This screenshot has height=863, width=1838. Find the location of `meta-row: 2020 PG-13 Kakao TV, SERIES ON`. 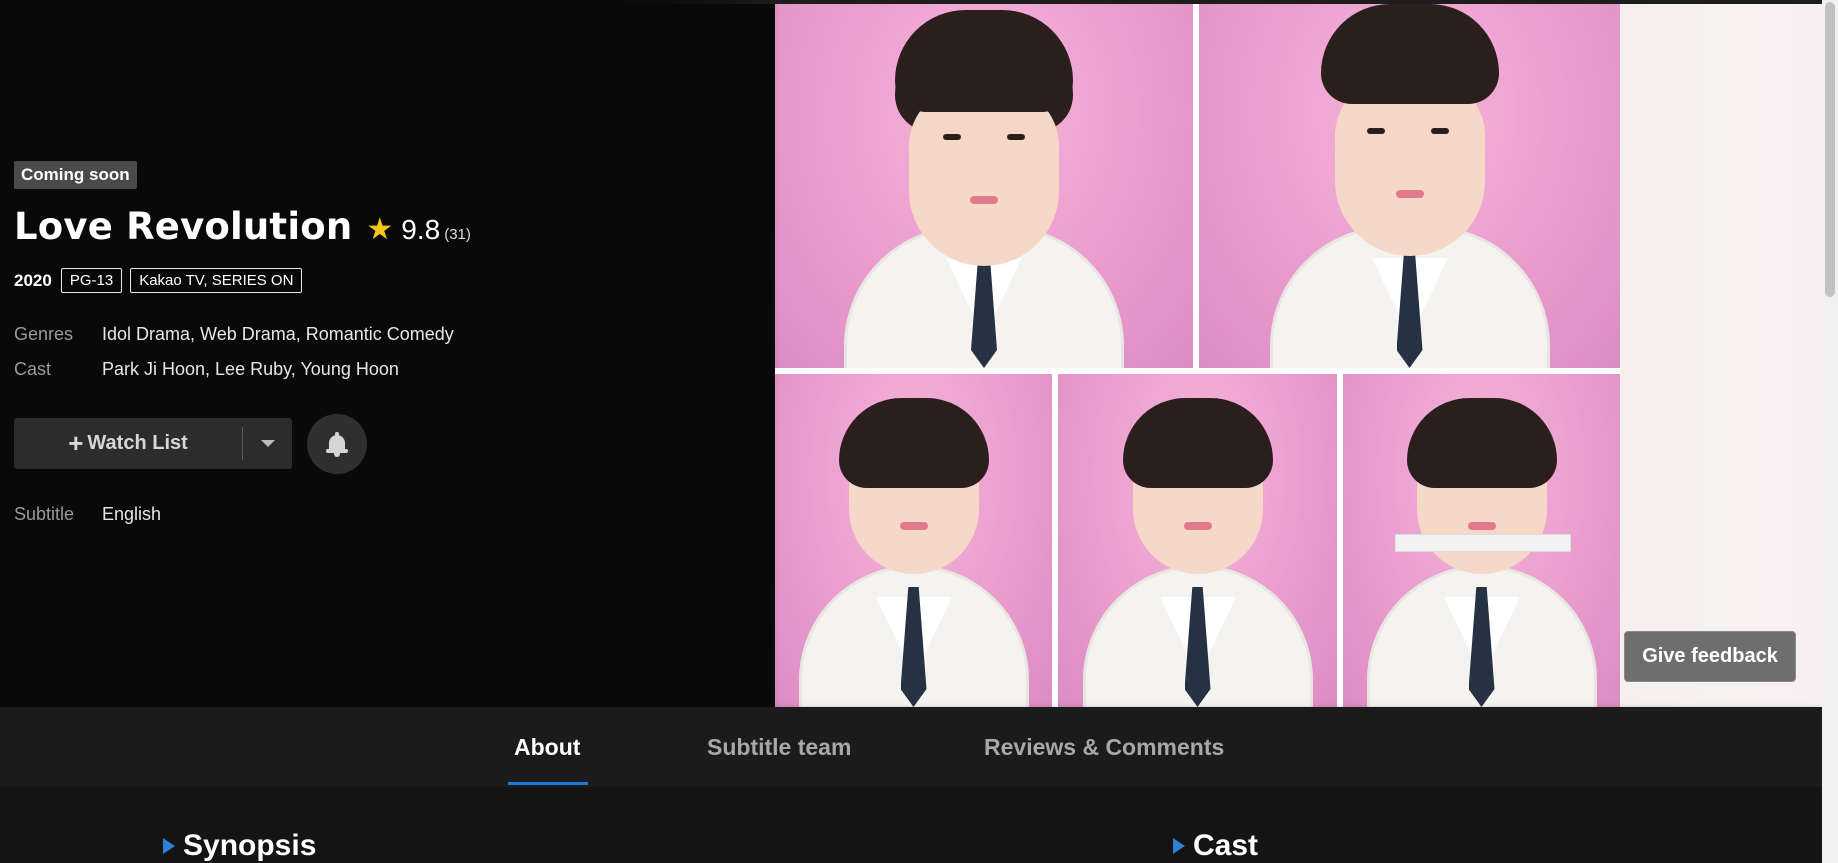

meta-row: 2020 PG-13 Kakao TV, SERIES ON is located at coordinates (162, 280).